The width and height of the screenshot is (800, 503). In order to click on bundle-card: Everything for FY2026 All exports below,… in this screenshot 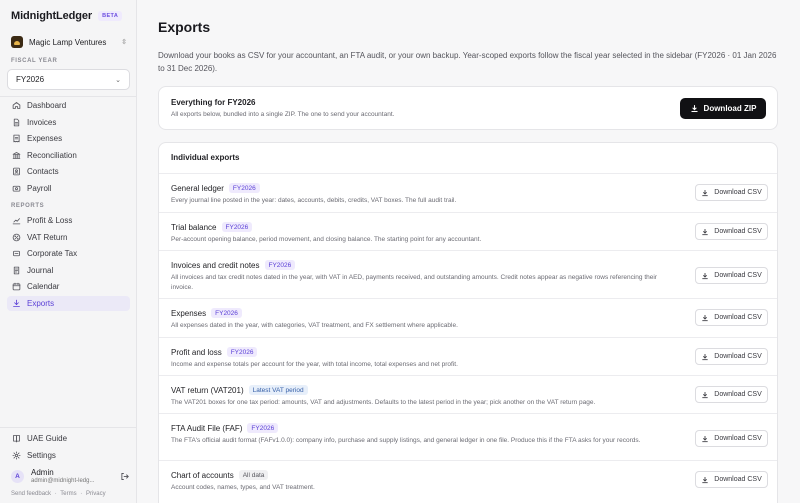, I will do `click(468, 108)`.